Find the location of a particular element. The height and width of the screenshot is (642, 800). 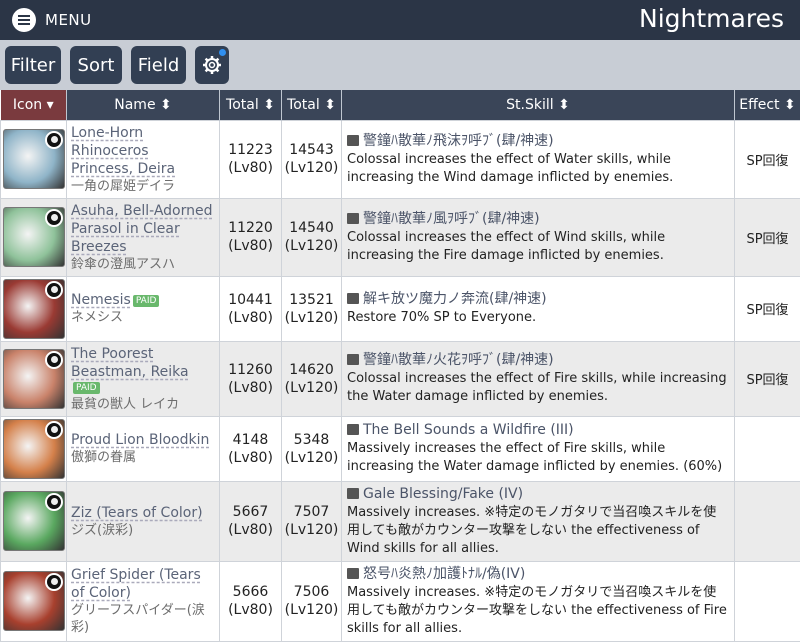

total-lv80-cell: 5667(Lv80) is located at coordinates (251, 521).